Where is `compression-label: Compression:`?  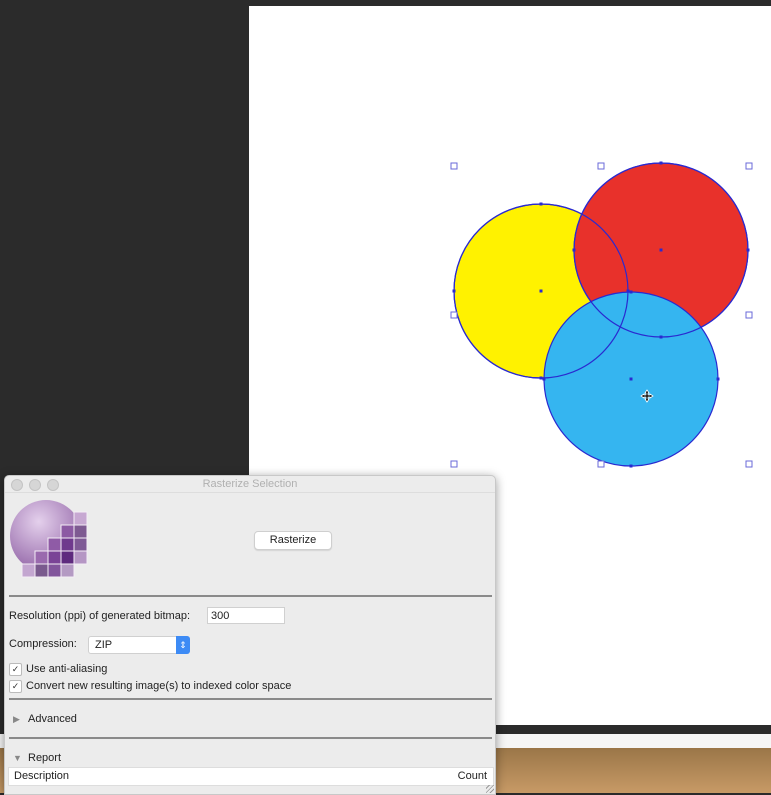 compression-label: Compression: is located at coordinates (43, 644).